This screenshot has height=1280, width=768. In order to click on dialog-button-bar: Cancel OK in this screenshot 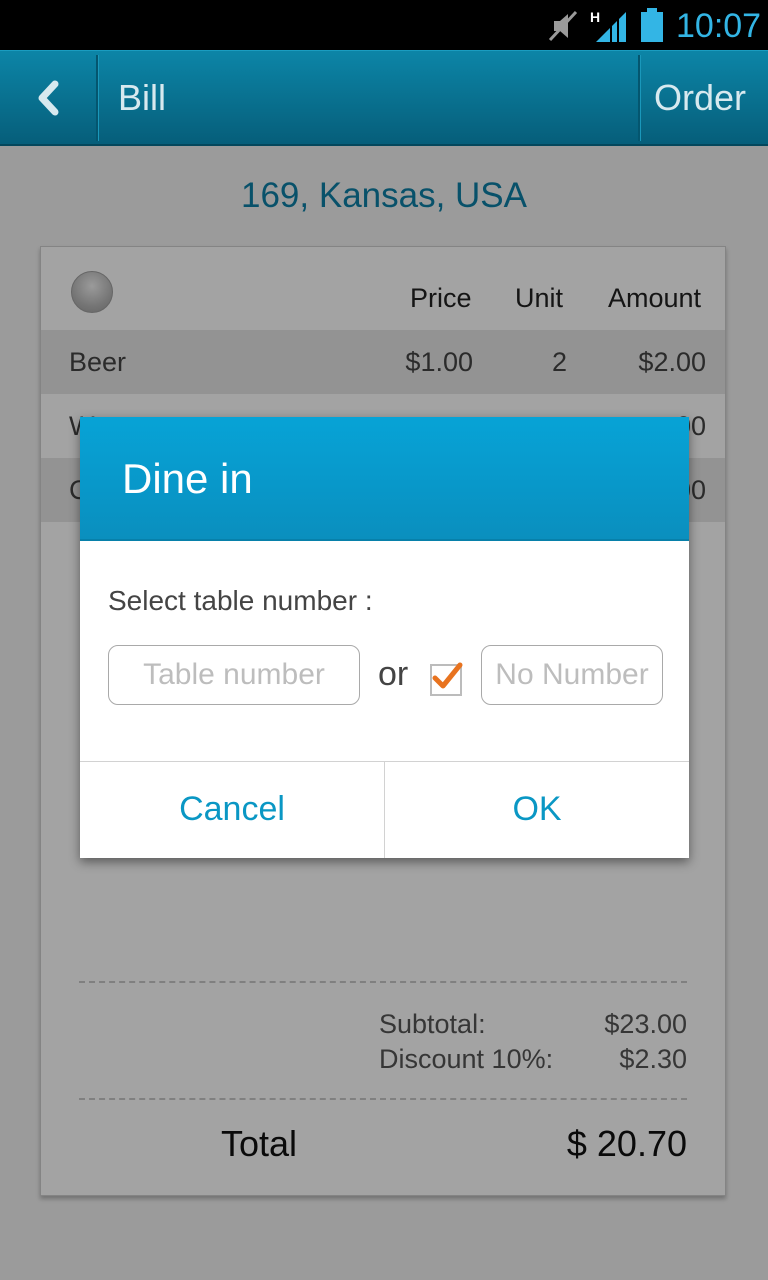, I will do `click(384, 809)`.